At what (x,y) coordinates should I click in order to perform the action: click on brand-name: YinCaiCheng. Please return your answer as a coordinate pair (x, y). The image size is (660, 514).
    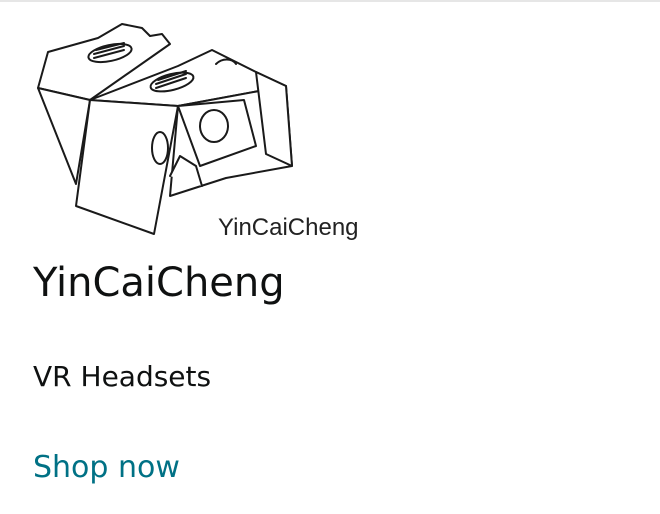
    Looking at the image, I should click on (159, 283).